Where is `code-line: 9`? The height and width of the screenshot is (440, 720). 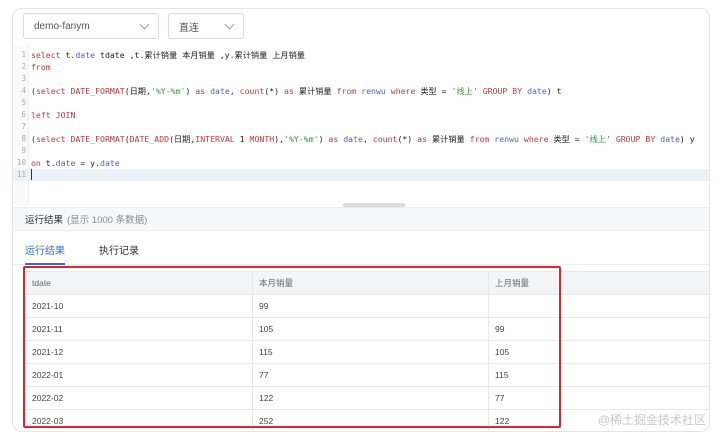
code-line: 9 is located at coordinates (361, 151).